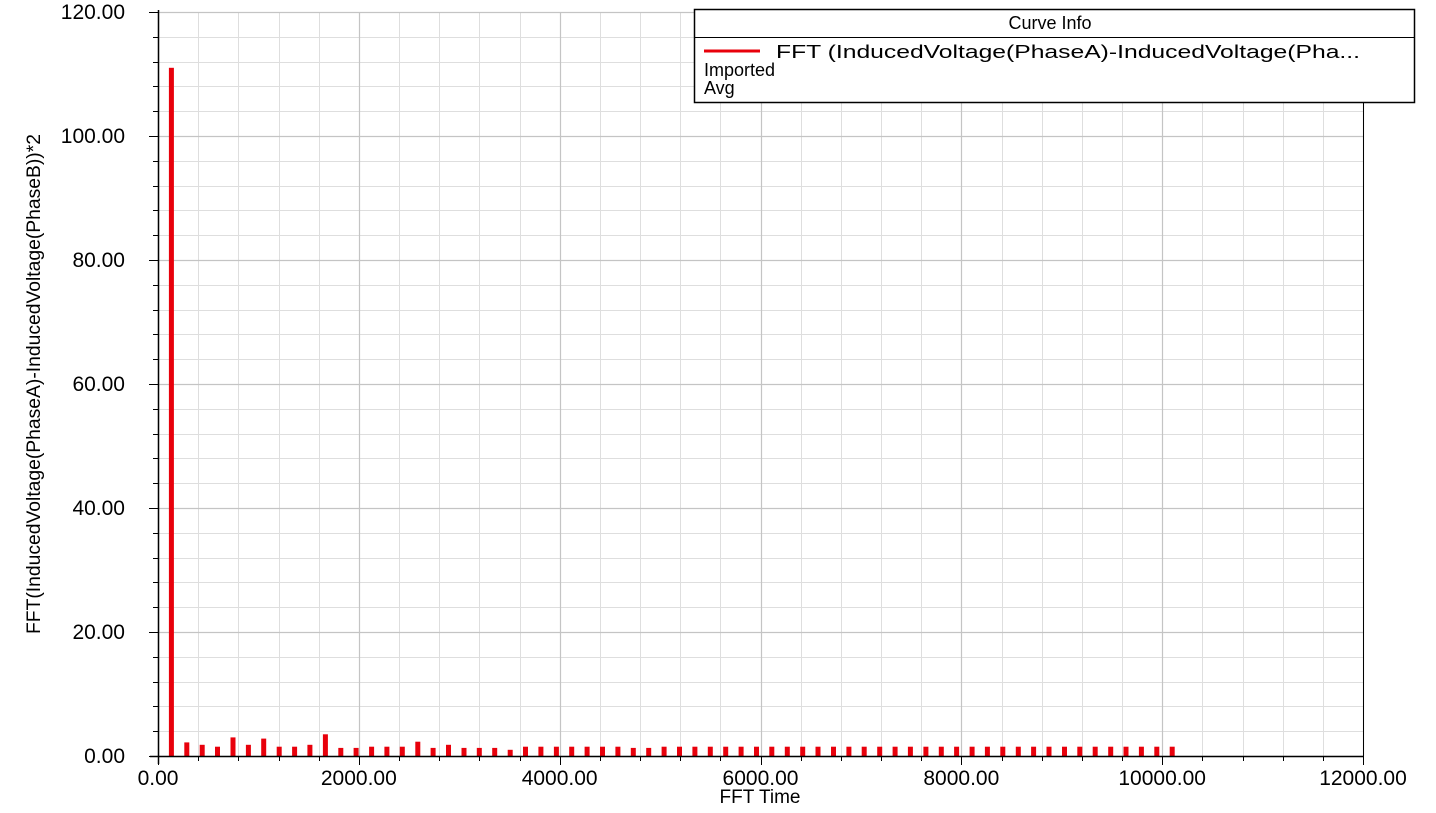 The image size is (1436, 813). I want to click on legend-line-avg: Avg, so click(719, 88).